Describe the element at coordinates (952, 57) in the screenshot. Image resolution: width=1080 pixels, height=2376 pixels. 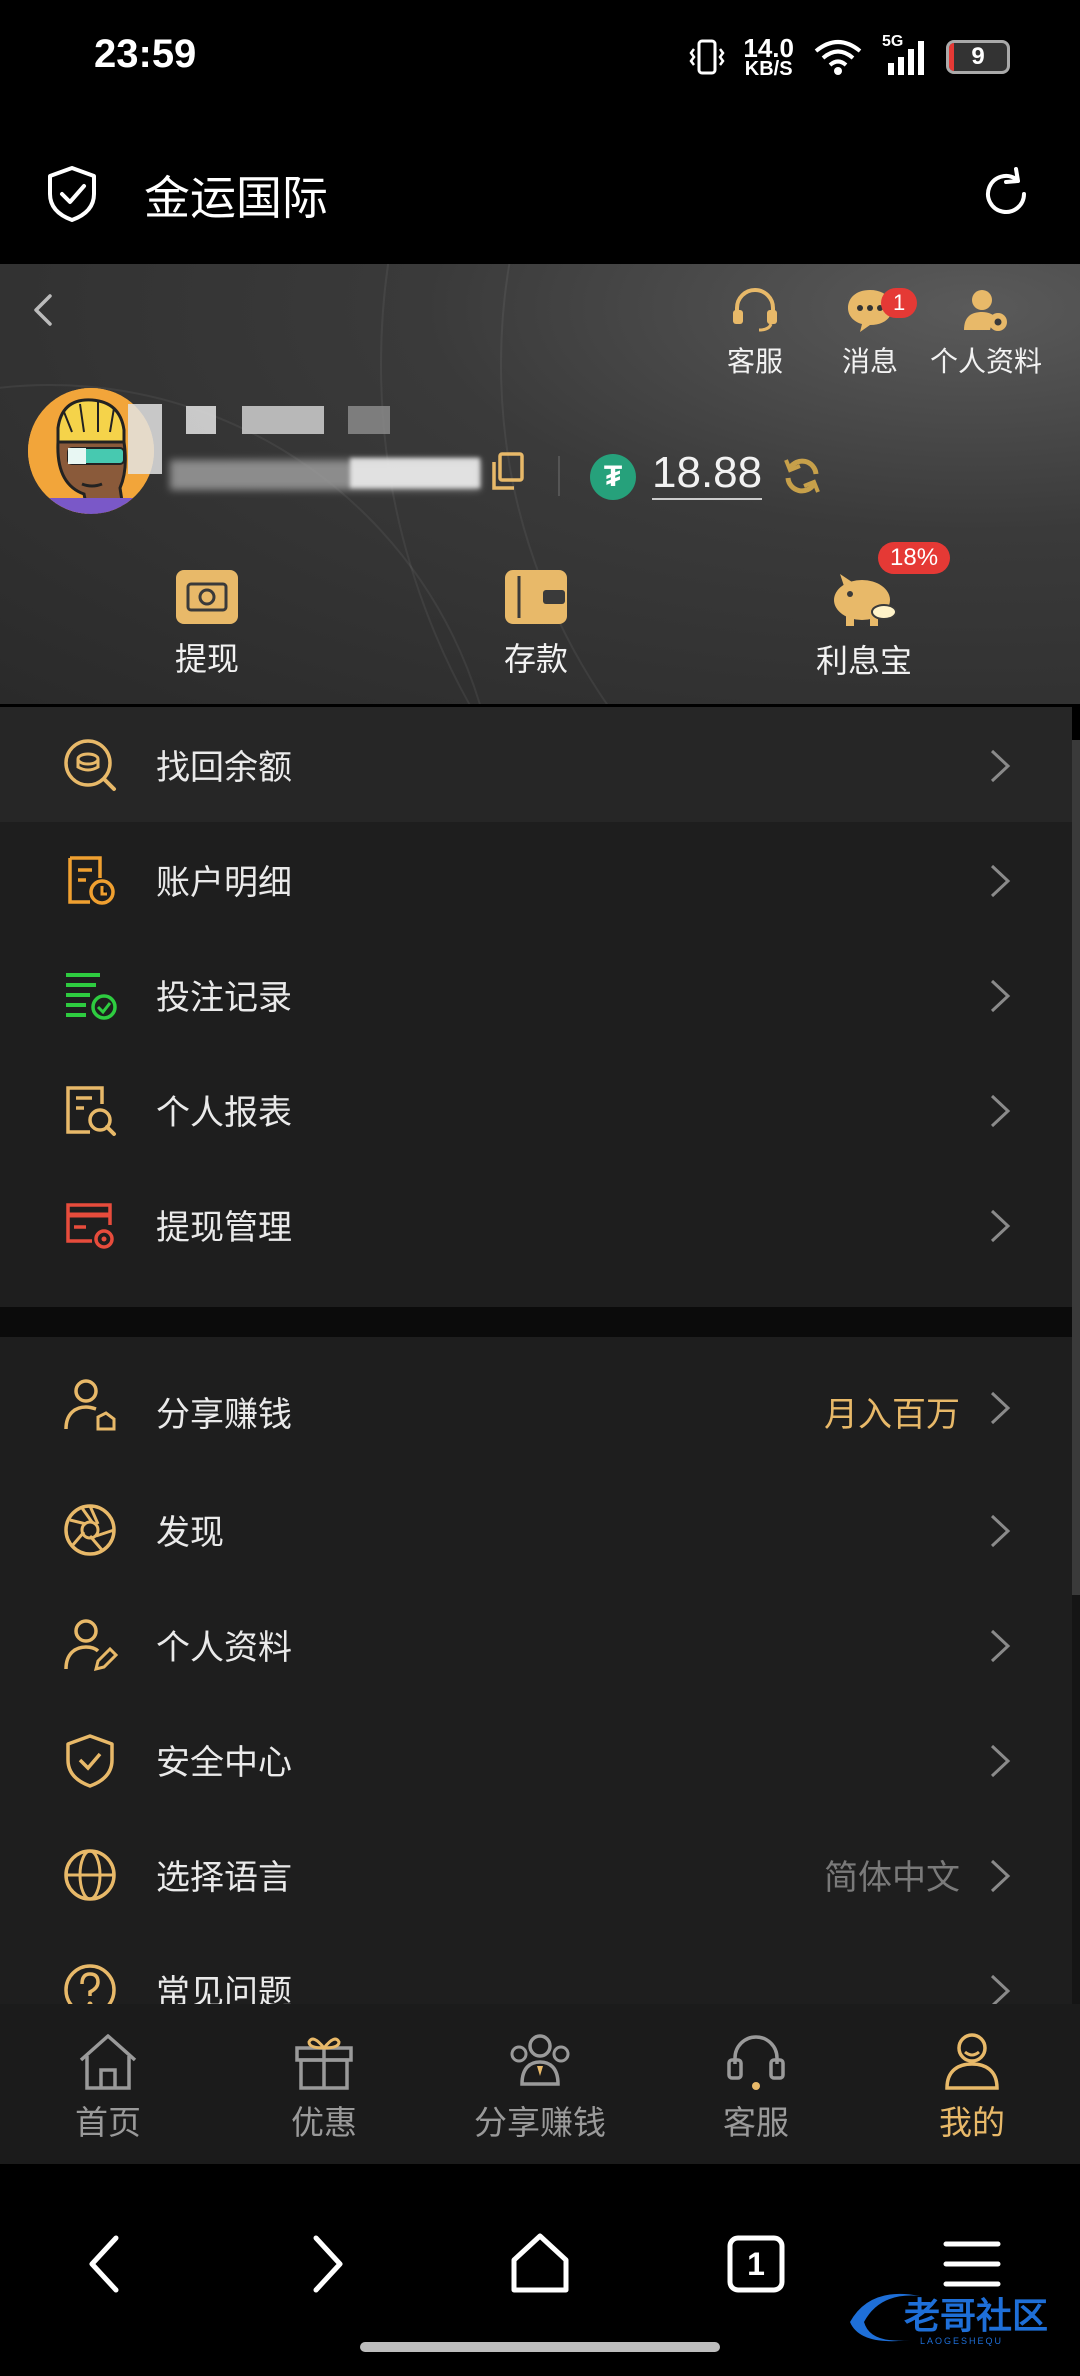
I see `battery-fill` at that location.